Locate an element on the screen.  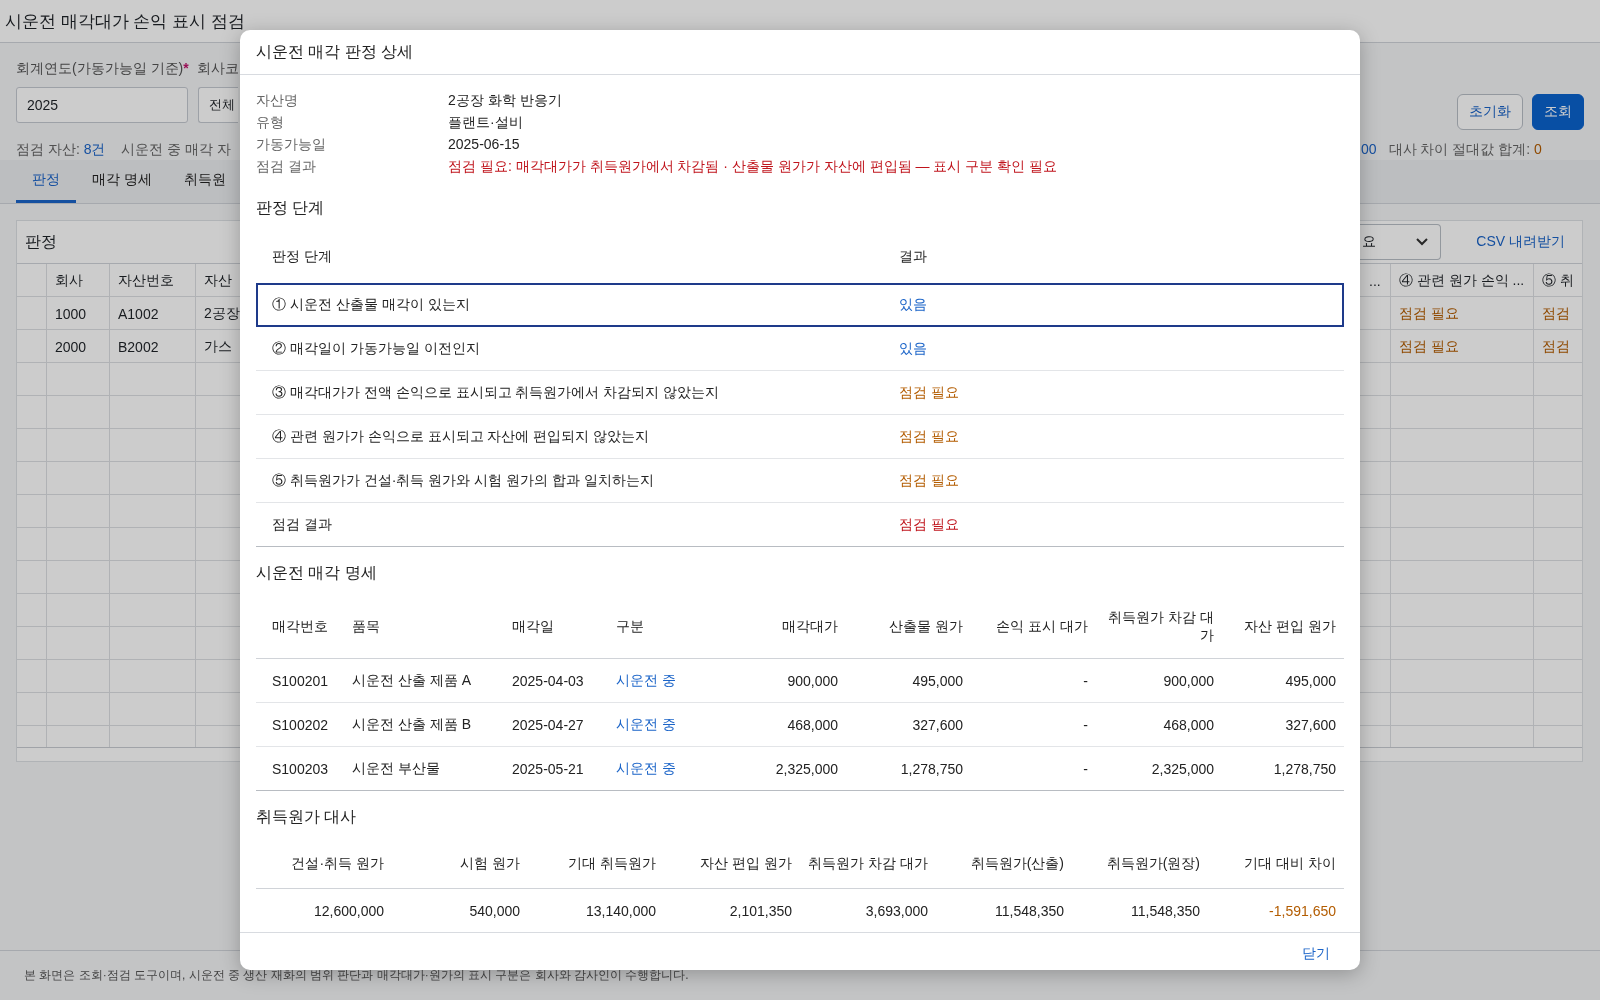
field-label: 가동가능일 is located at coordinates (291, 144).